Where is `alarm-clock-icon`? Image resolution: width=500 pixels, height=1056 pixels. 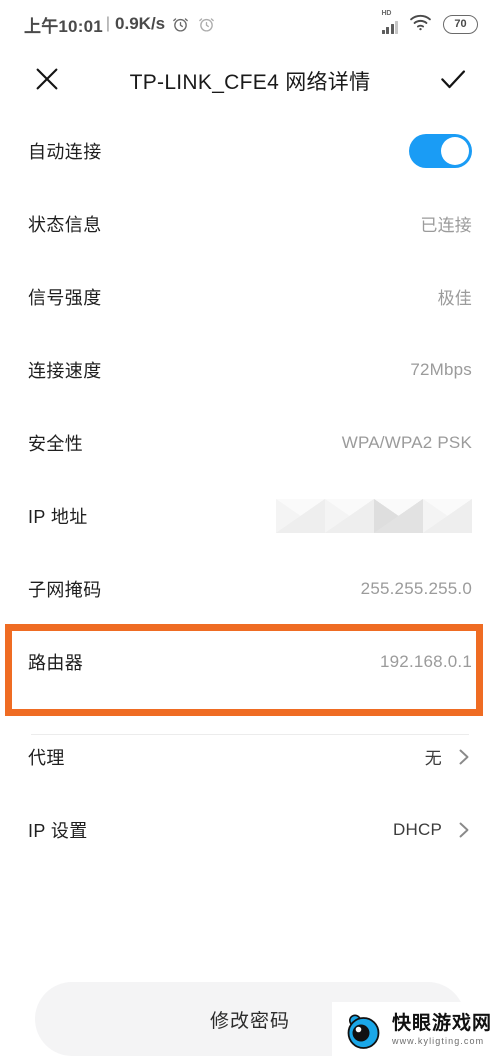
alarm-clock-icon is located at coordinates (180, 24).